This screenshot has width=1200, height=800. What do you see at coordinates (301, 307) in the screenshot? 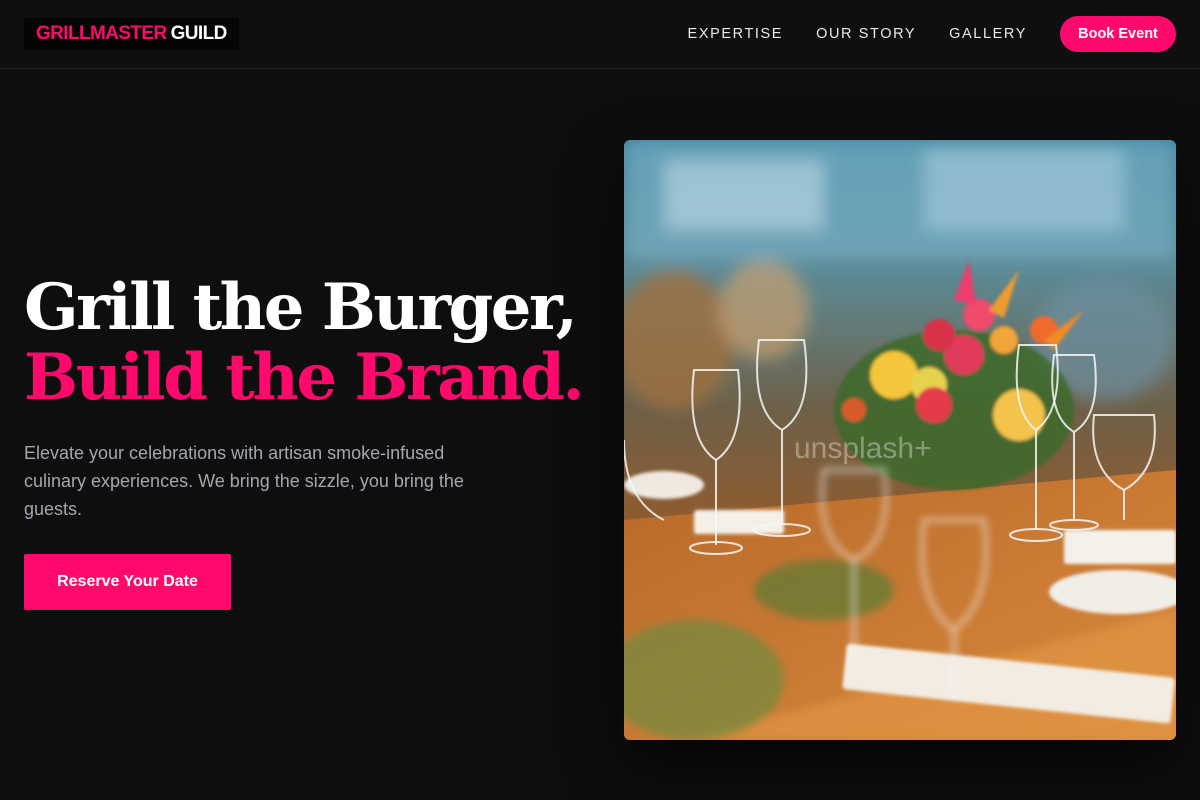
I see `headline-line-1: Grill the Burger,` at bounding box center [301, 307].